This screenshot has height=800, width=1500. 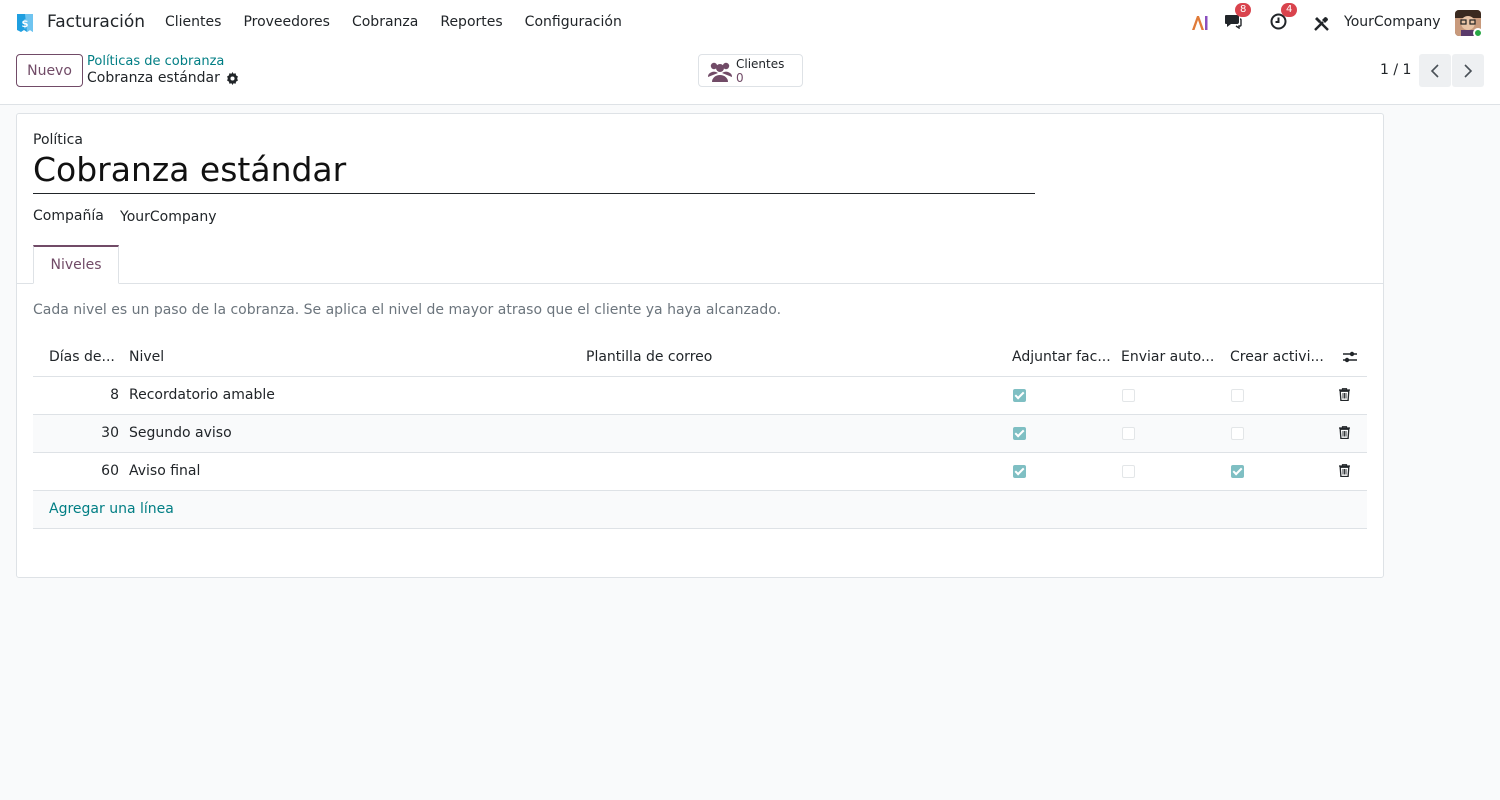 I want to click on ai-icon, so click(x=1200, y=23).